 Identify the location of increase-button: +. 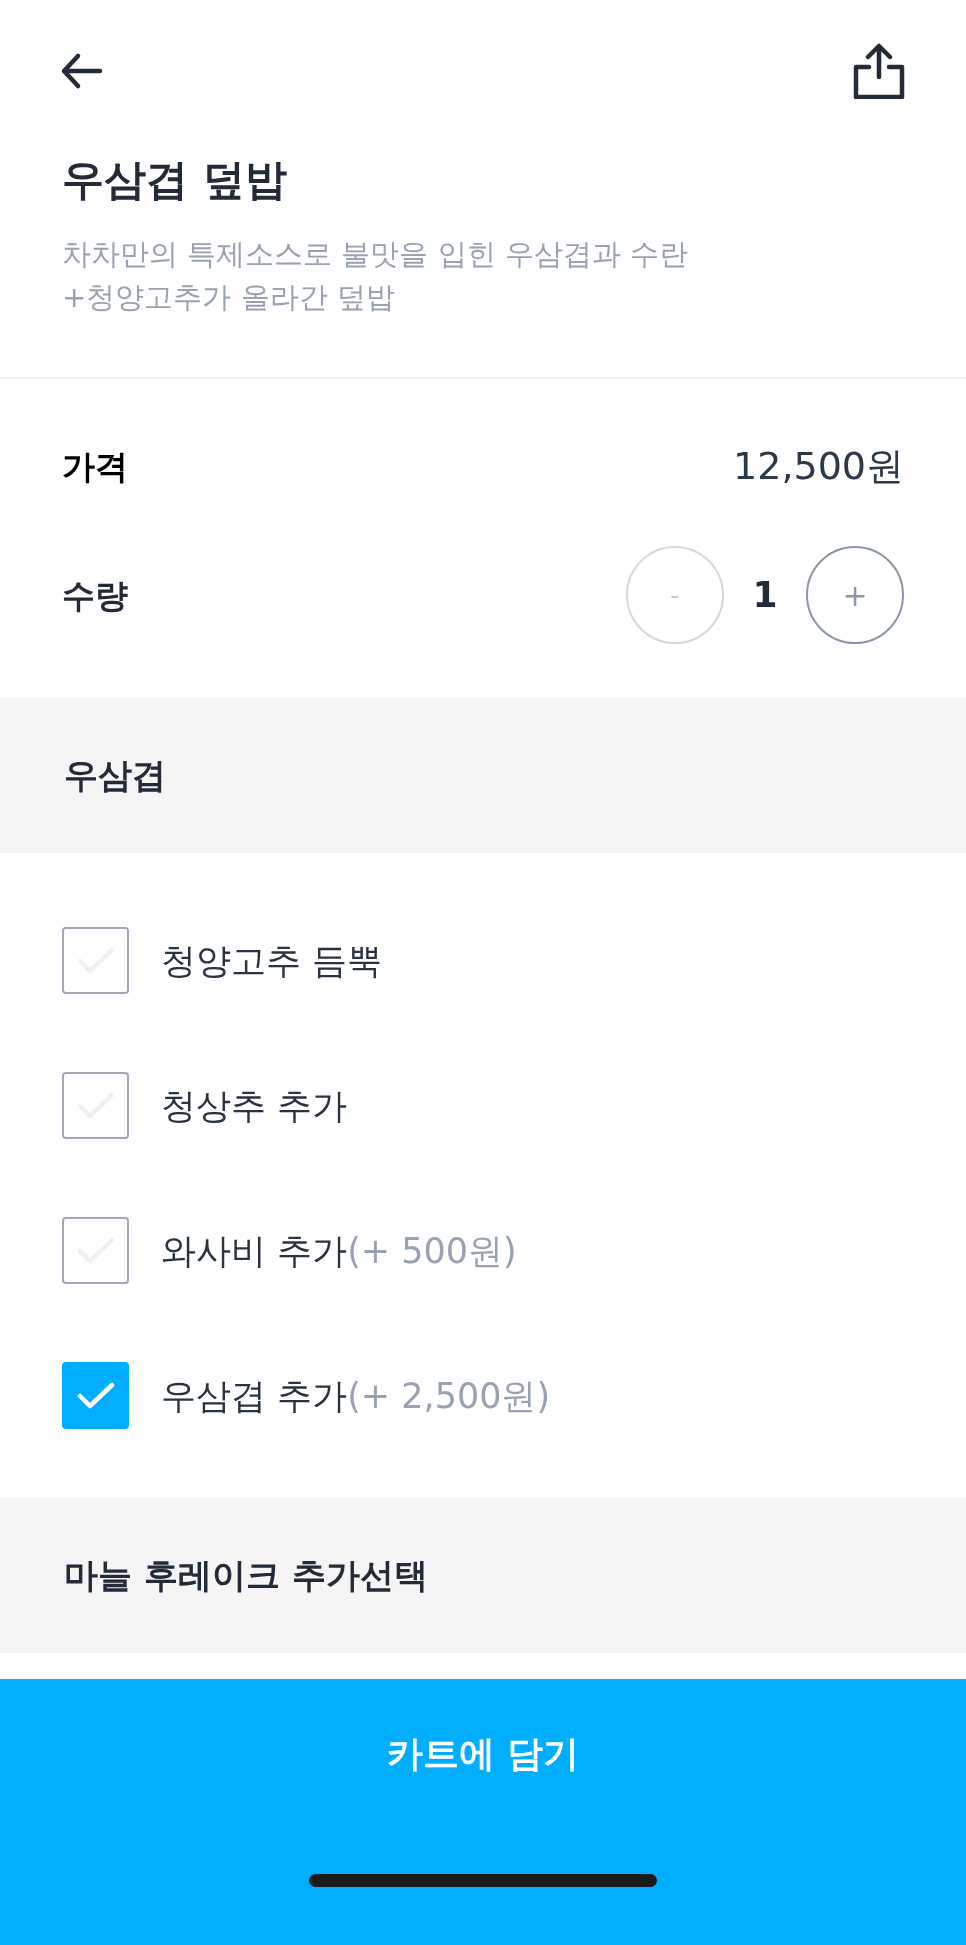
(855, 595).